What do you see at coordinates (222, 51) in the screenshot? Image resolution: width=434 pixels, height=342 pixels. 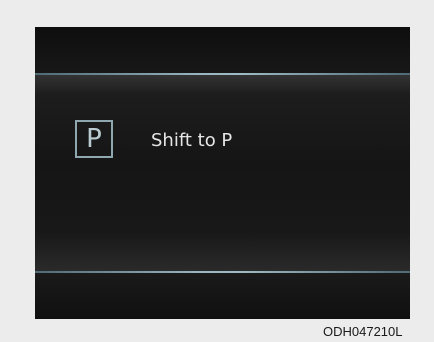 I see `top-band` at bounding box center [222, 51].